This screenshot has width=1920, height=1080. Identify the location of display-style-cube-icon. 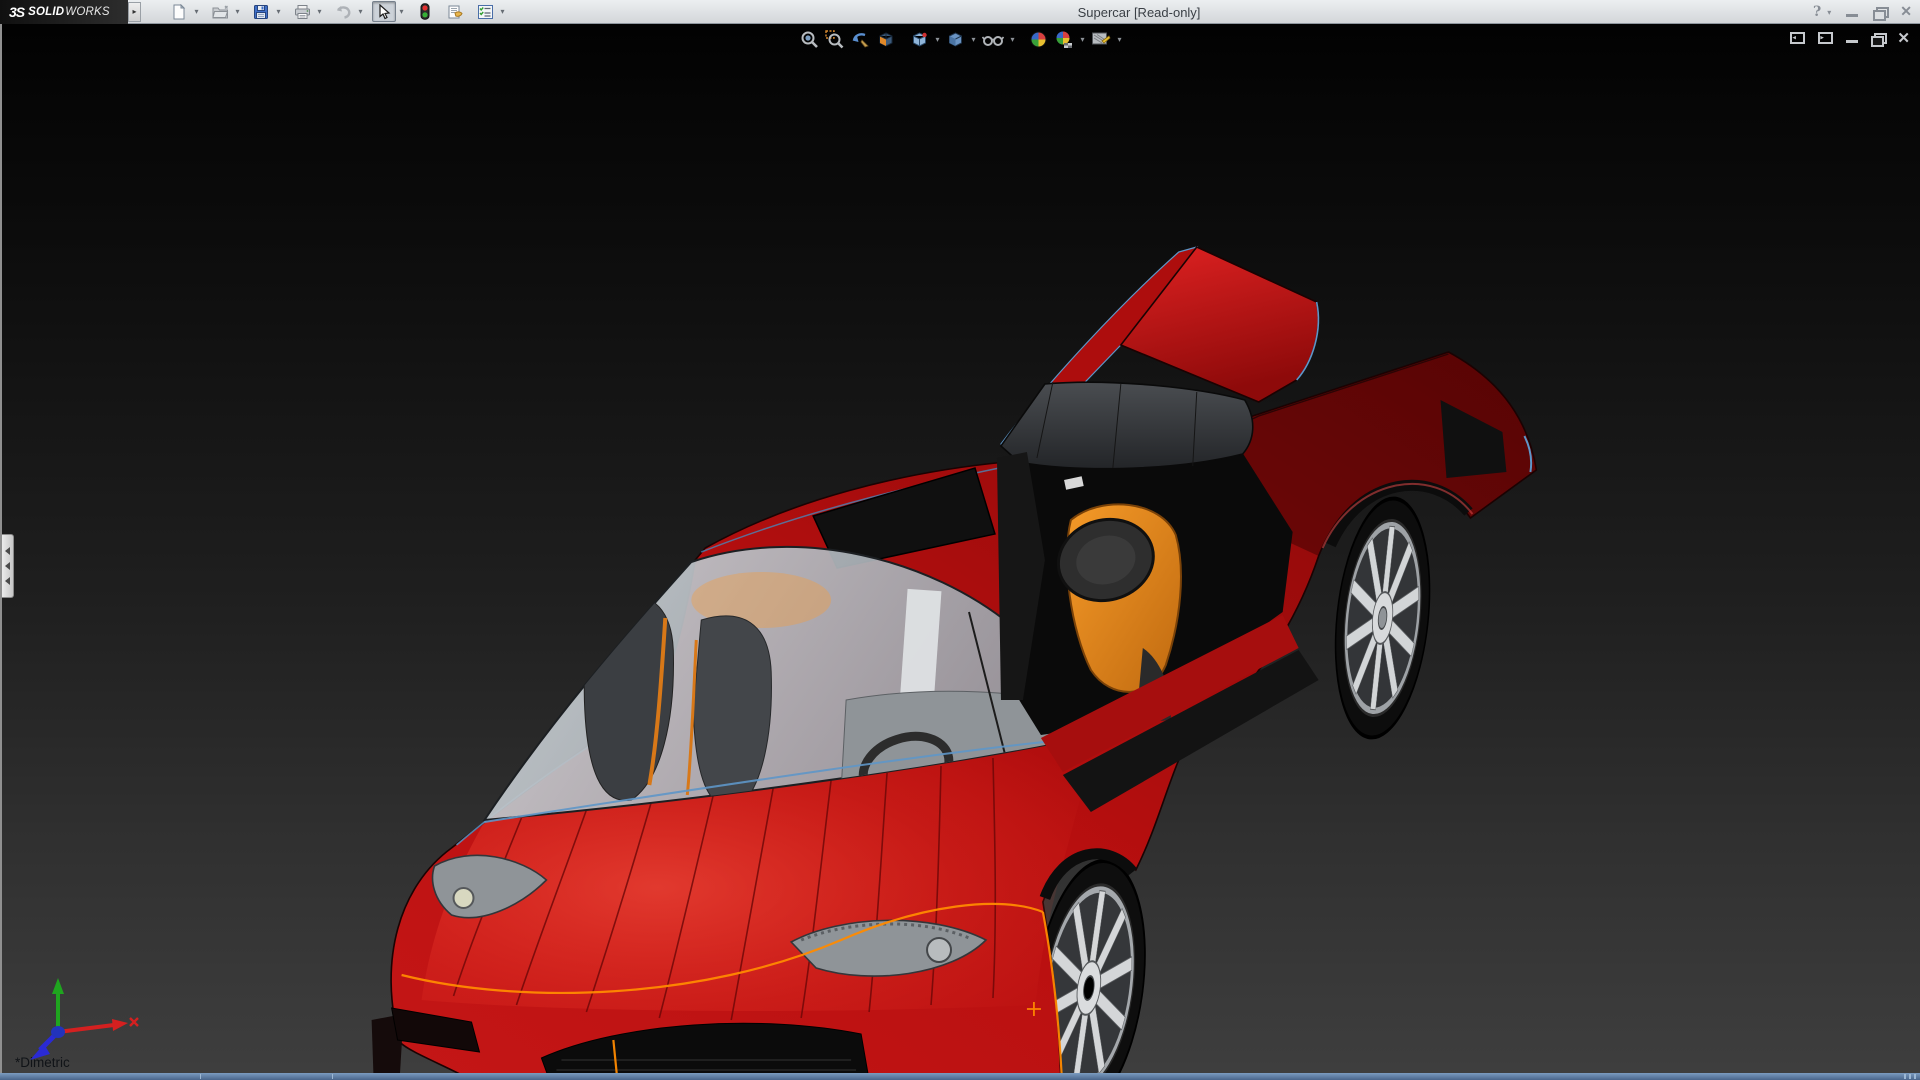
(955, 39).